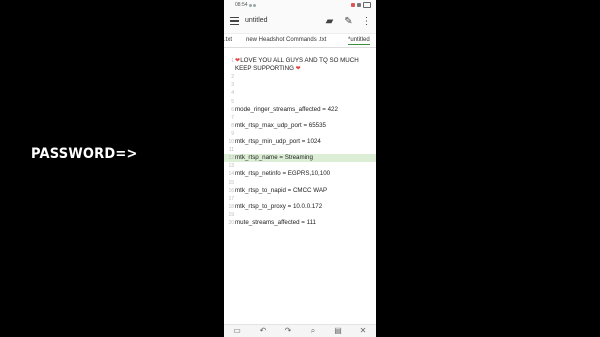  What do you see at coordinates (297, 60) in the screenshot?
I see `line-text: ❤LOVE YOU ALL GUYS AND TQ SO MUCH` at bounding box center [297, 60].